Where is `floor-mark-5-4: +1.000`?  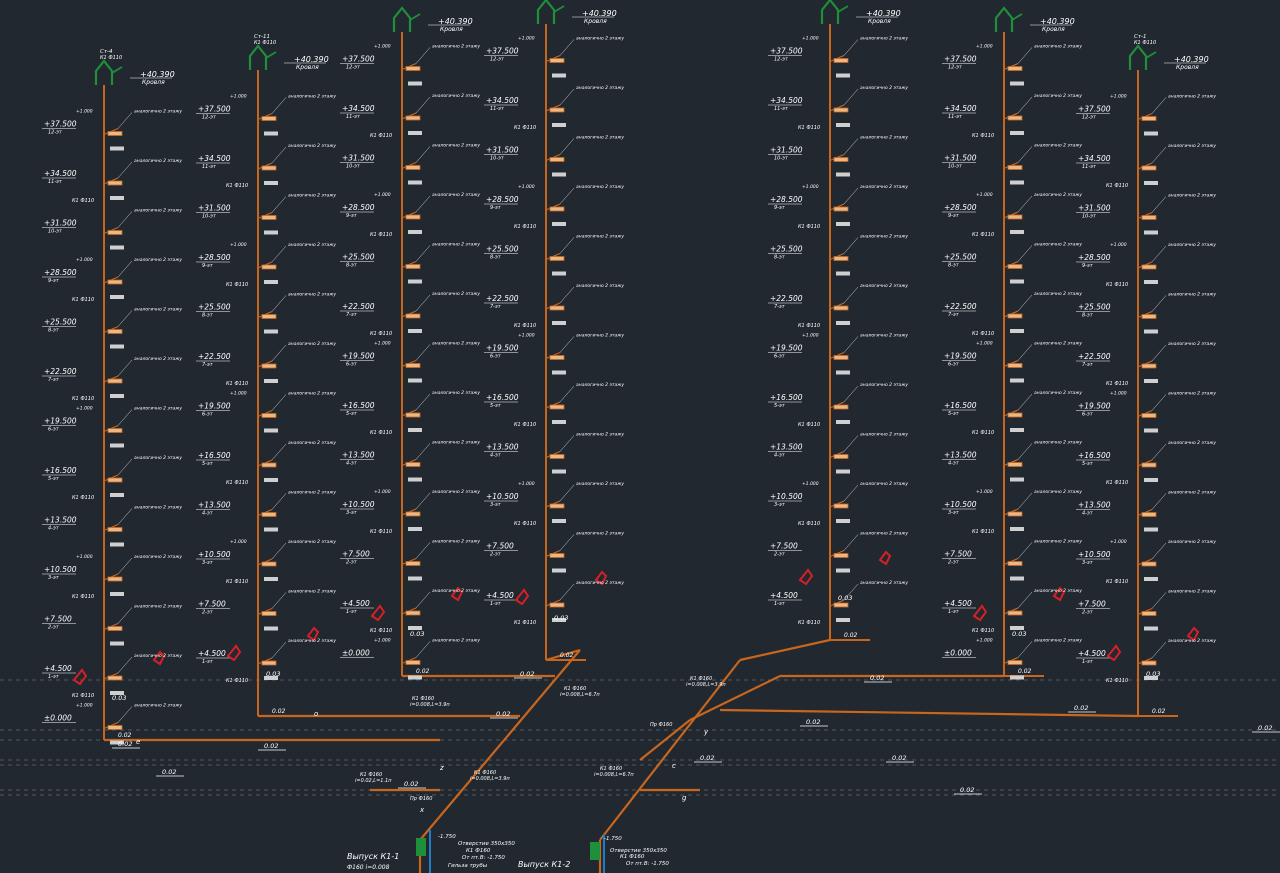 floor-mark-5-4: +1.000 is located at coordinates (810, 187).